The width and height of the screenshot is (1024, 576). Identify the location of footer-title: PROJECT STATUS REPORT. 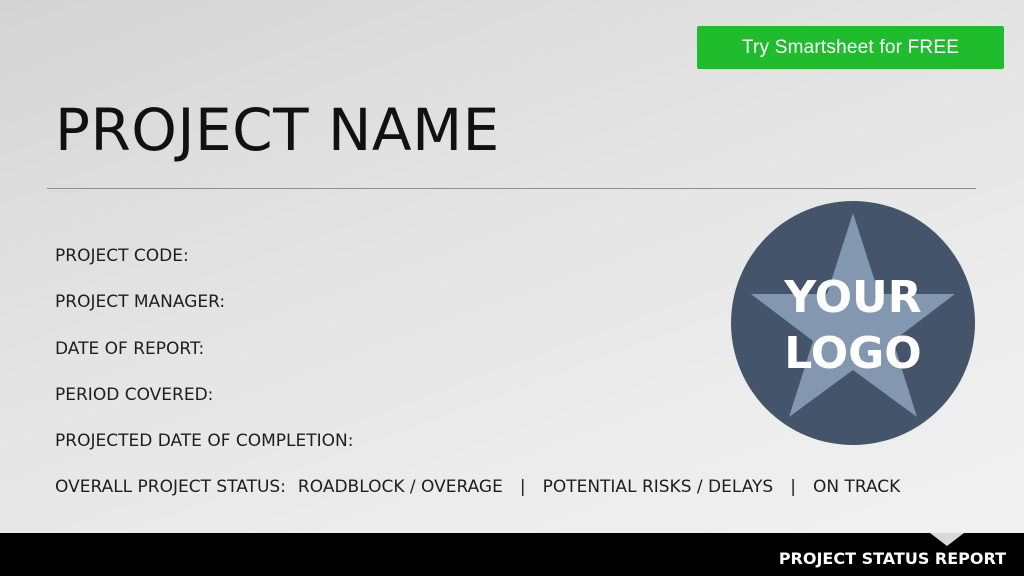
(892, 558).